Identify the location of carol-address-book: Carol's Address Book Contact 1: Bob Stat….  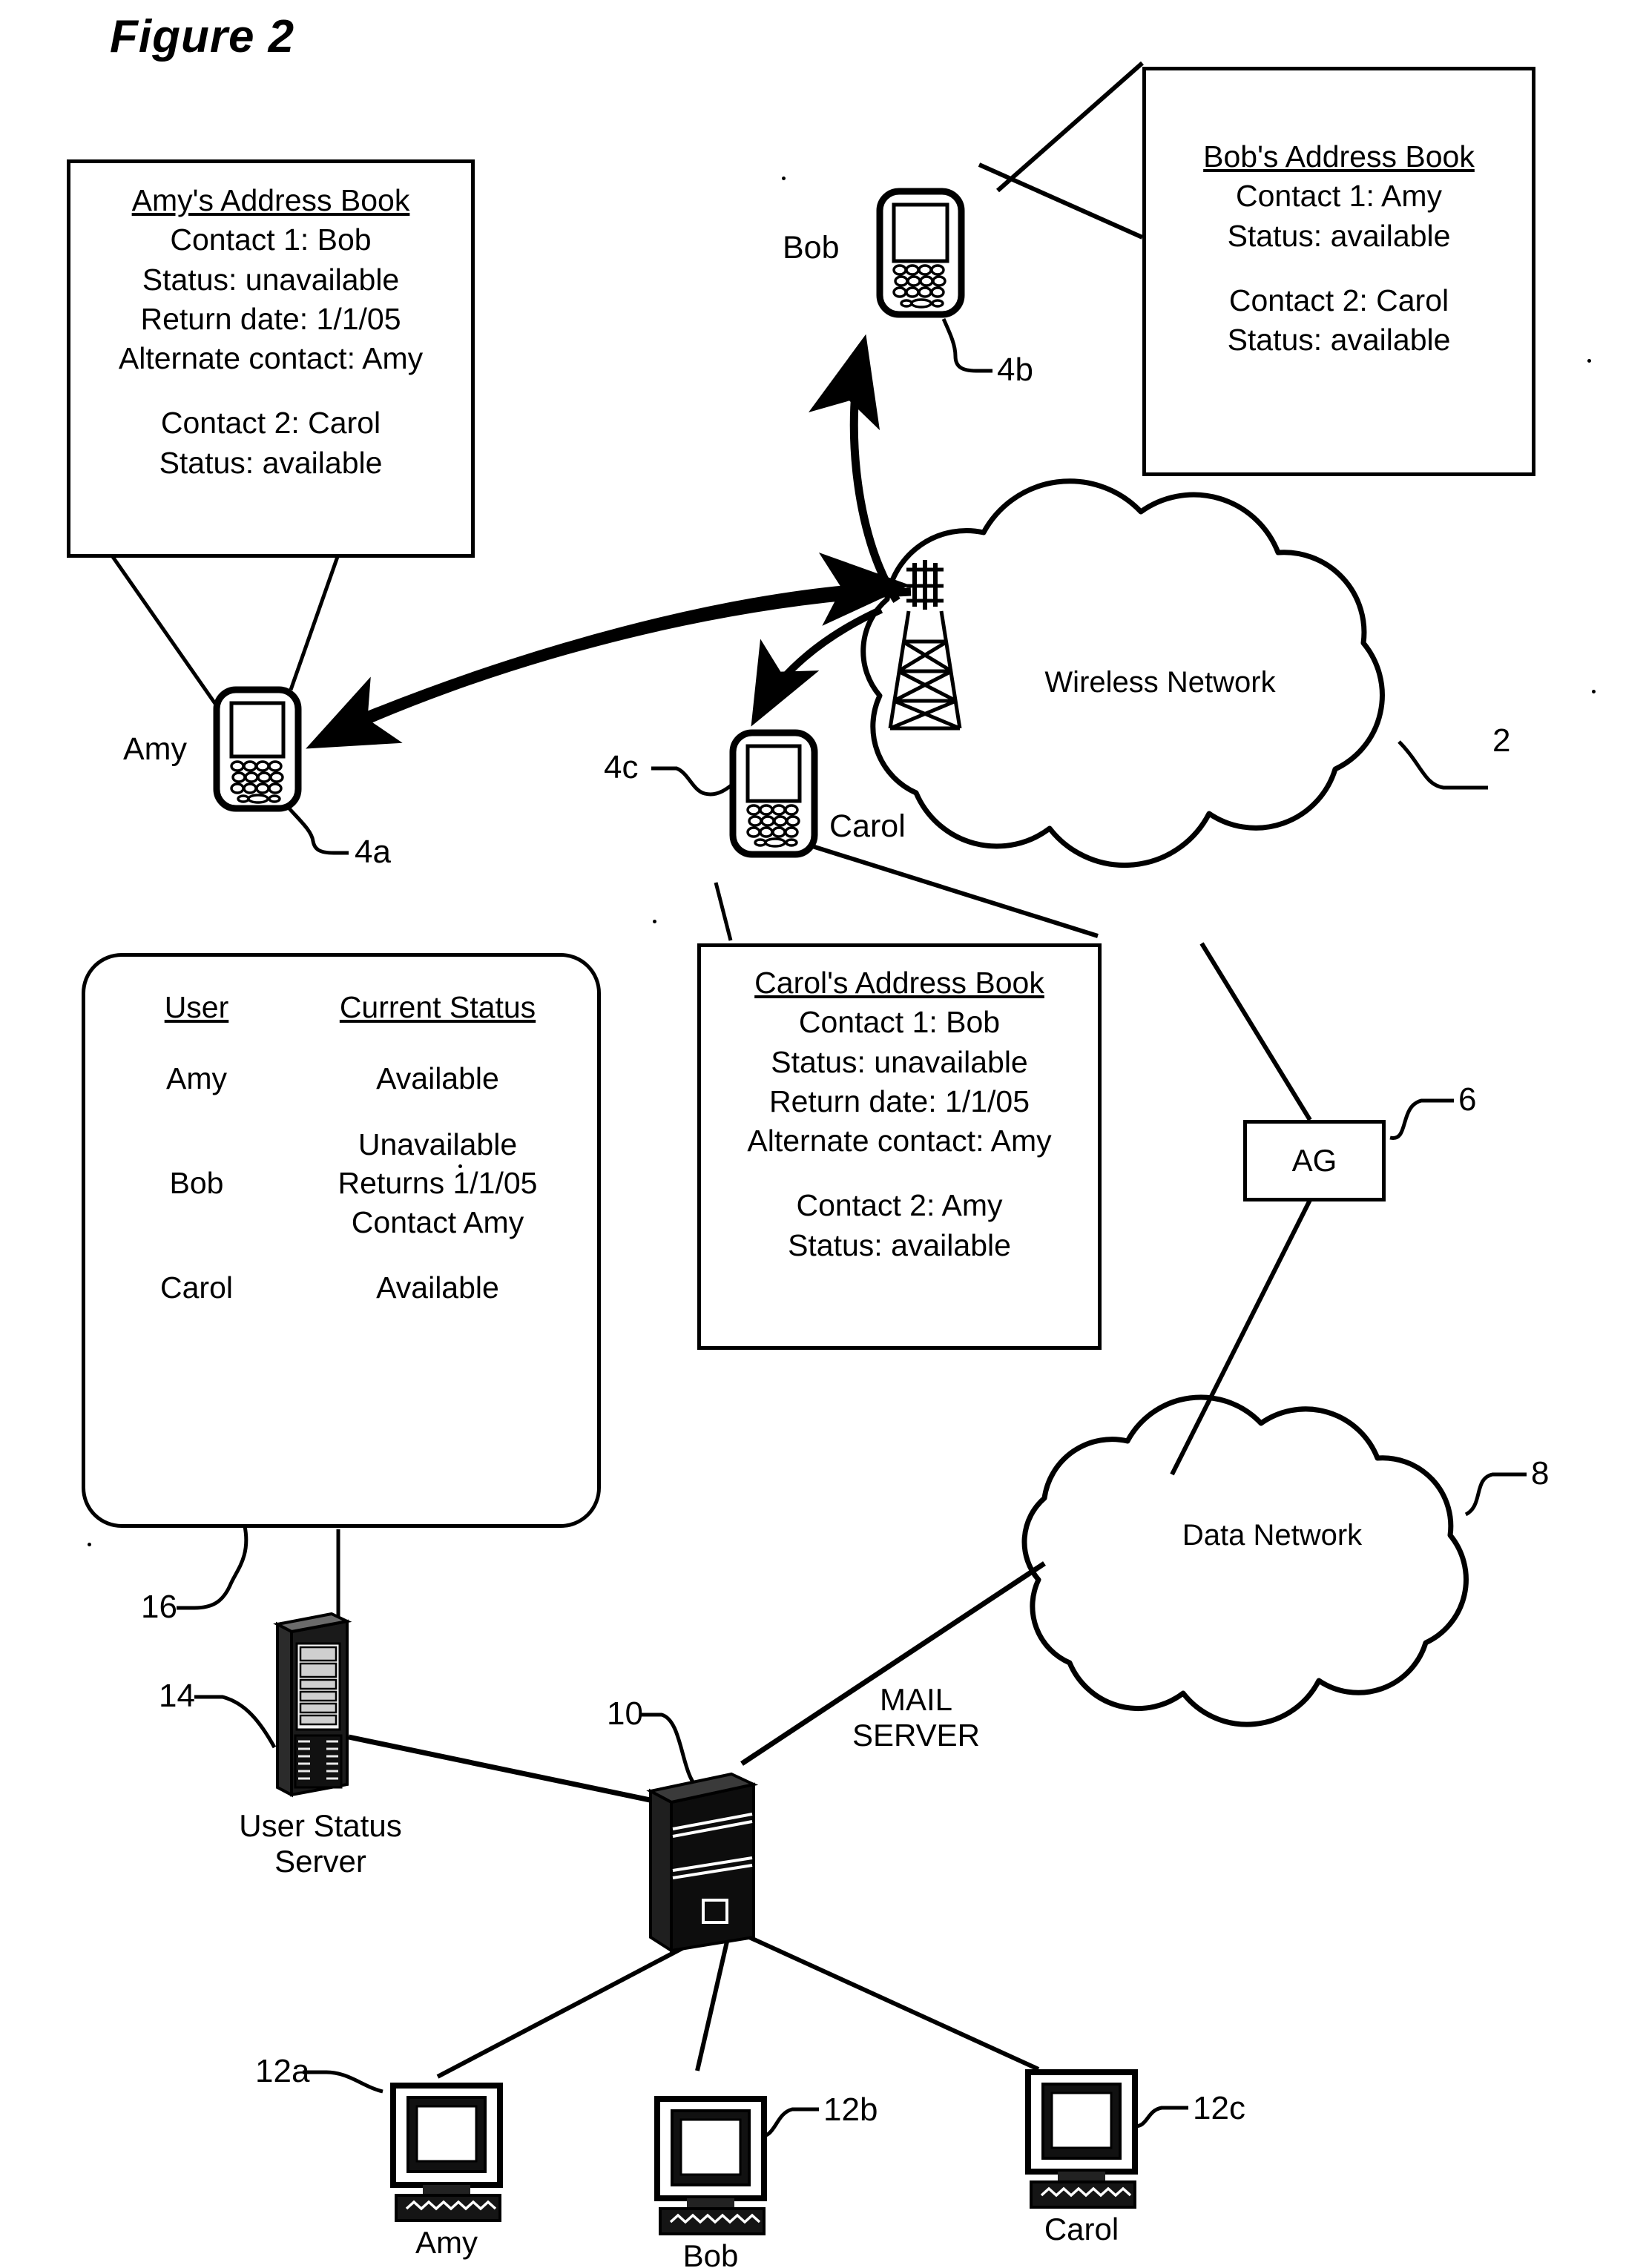
(900, 1146).